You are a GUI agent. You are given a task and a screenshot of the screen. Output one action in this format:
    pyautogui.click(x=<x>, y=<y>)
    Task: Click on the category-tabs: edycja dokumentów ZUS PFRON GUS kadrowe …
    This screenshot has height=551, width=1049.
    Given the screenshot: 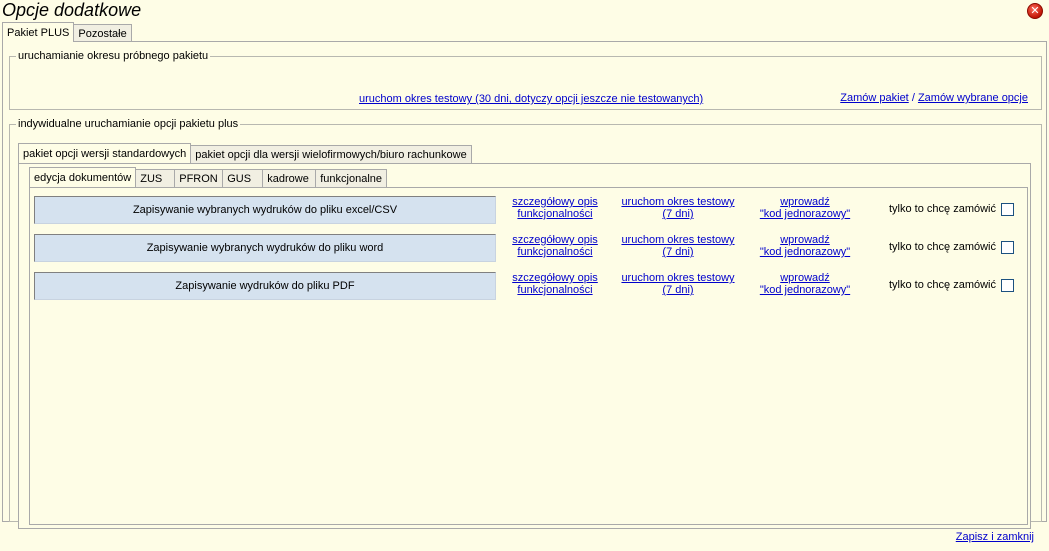 What is the action you would take?
    pyautogui.click(x=208, y=177)
    